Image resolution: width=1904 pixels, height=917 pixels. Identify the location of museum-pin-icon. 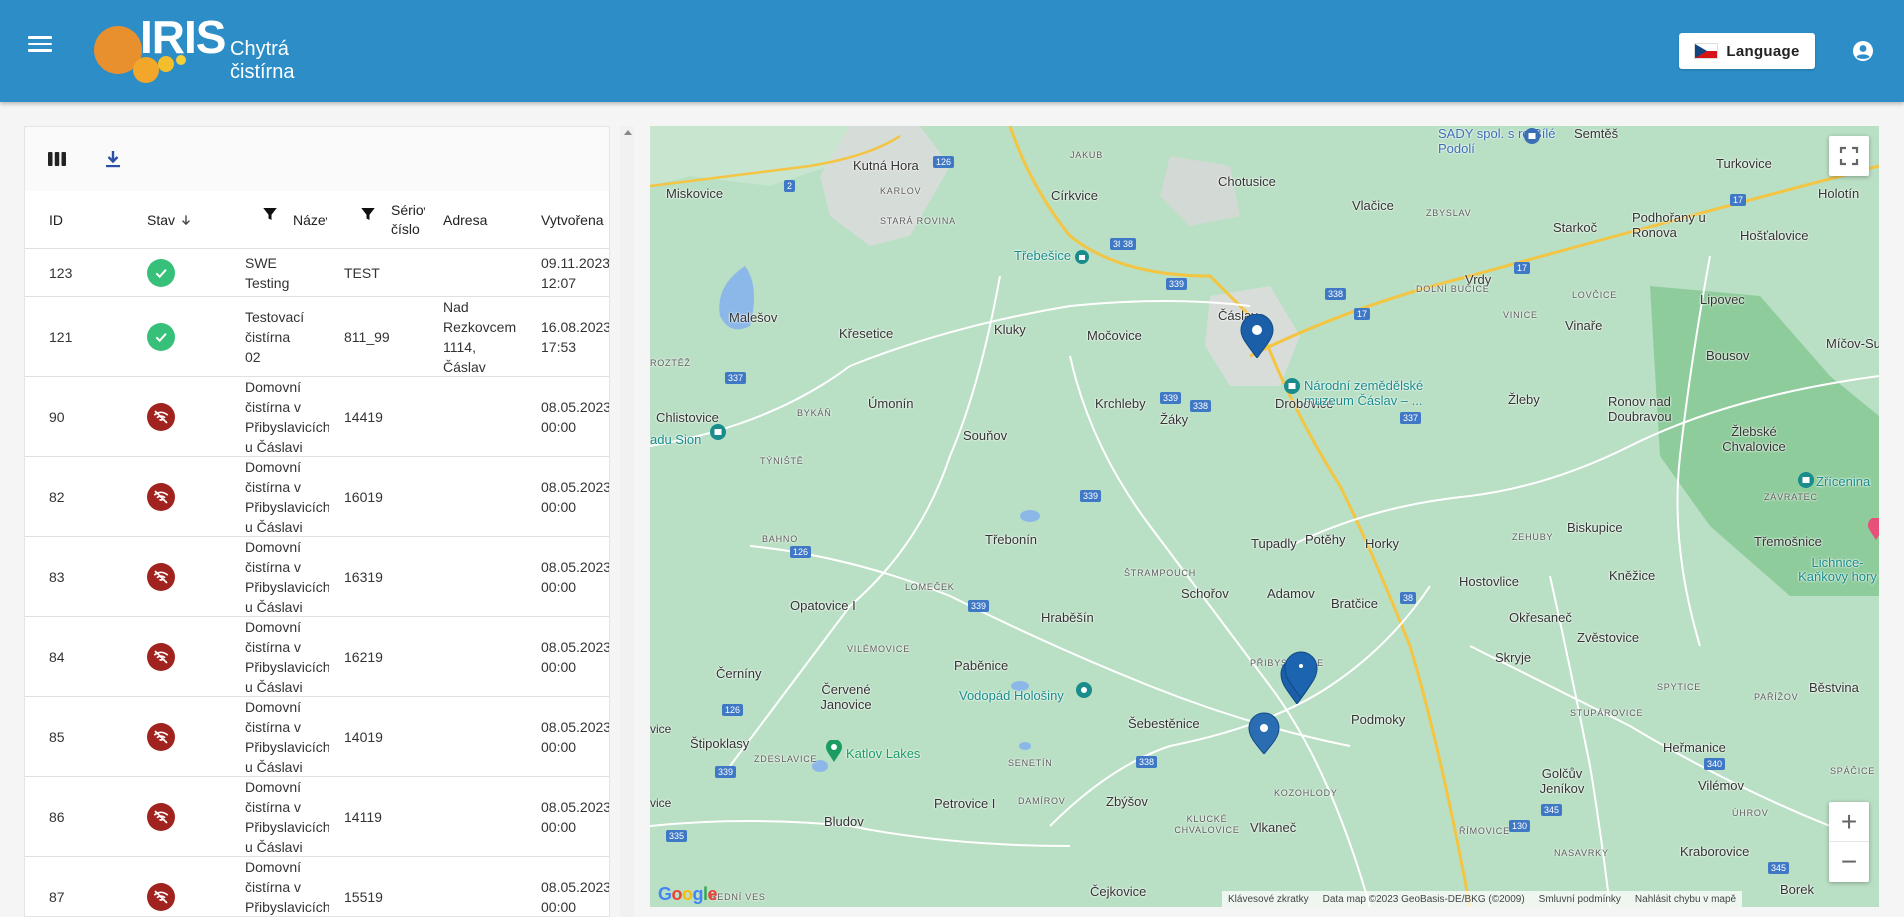
(1292, 387).